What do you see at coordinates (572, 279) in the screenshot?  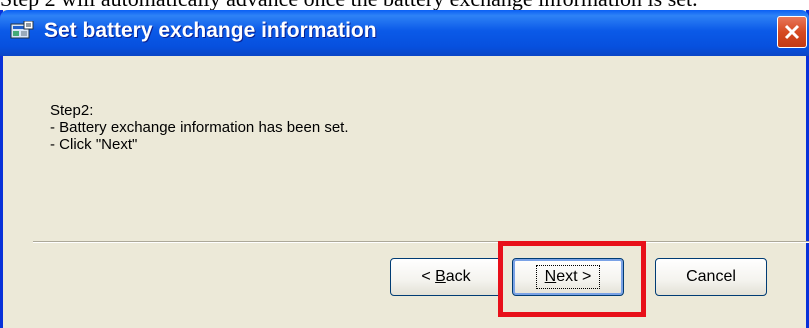 I see `next-highlight-box` at bounding box center [572, 279].